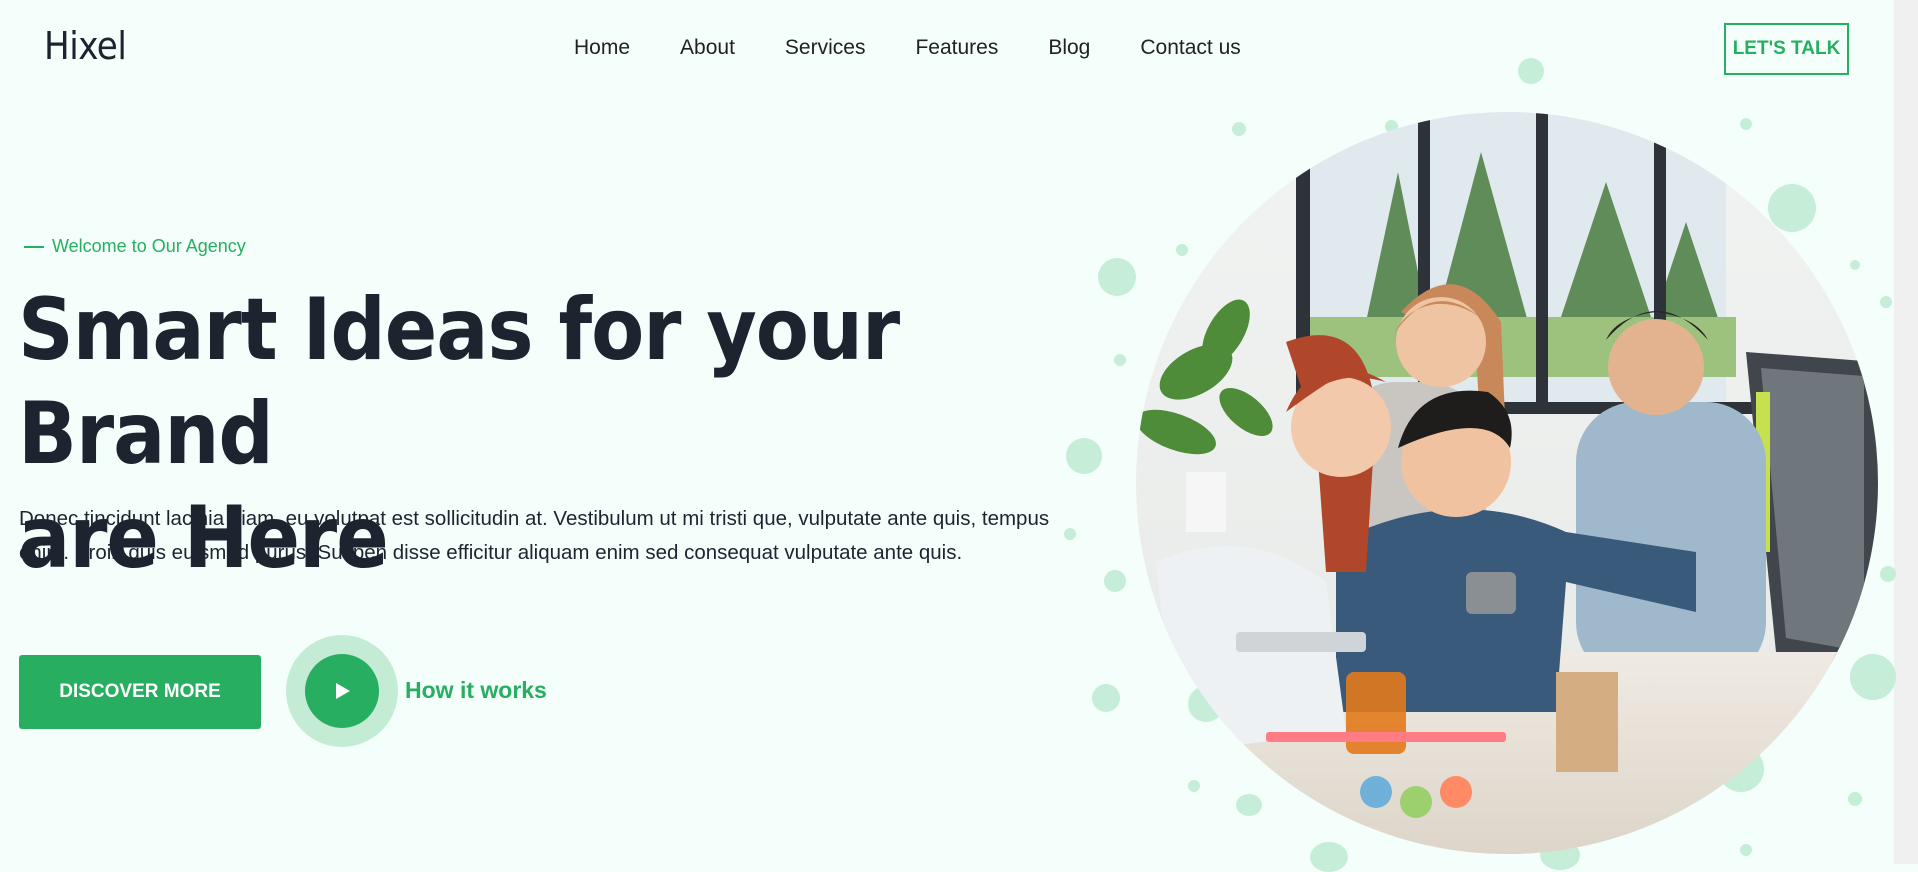 The height and width of the screenshot is (872, 1918). I want to click on nav-item-features: Features, so click(956, 48).